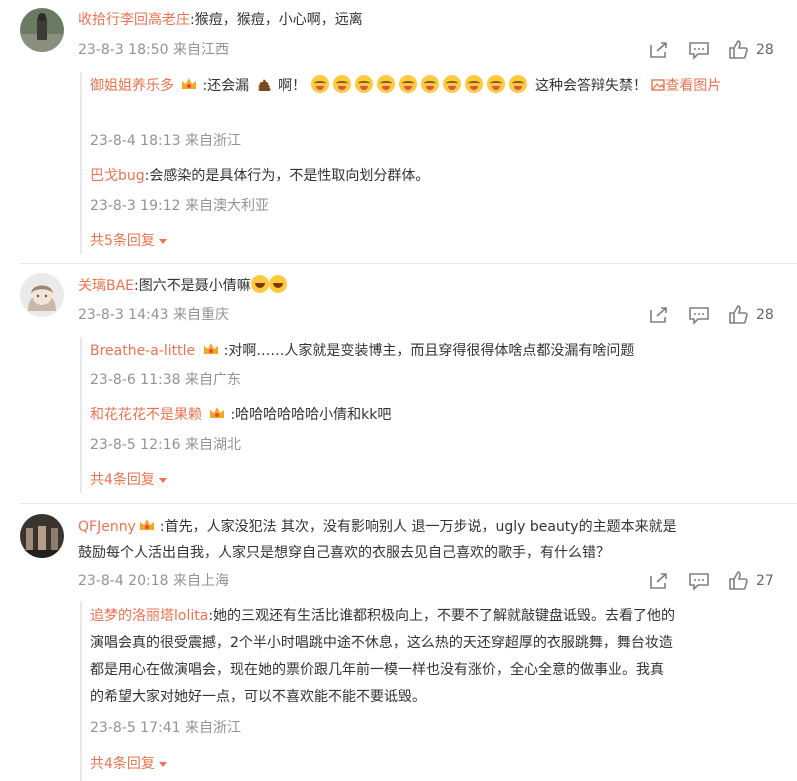  I want to click on username: 收拾行李回高老庄, so click(134, 20).